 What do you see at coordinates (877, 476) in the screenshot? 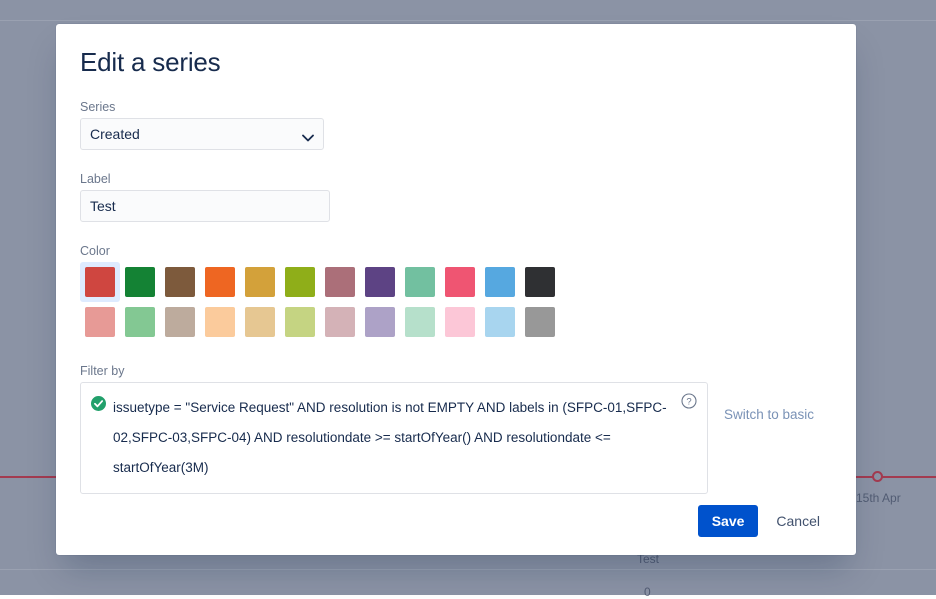
I see `background-chart-point` at bounding box center [877, 476].